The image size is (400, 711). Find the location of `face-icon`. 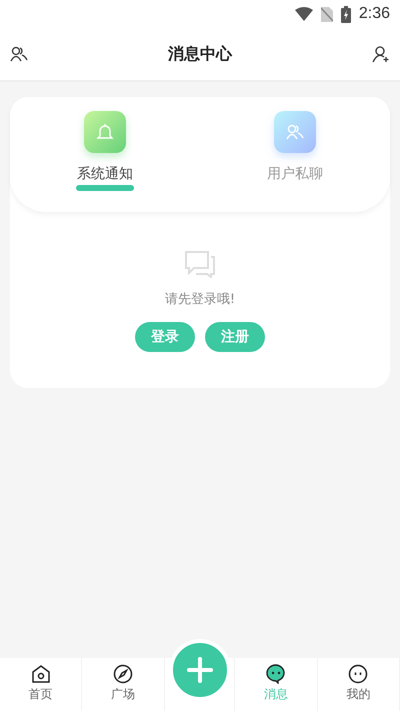

face-icon is located at coordinates (358, 674).